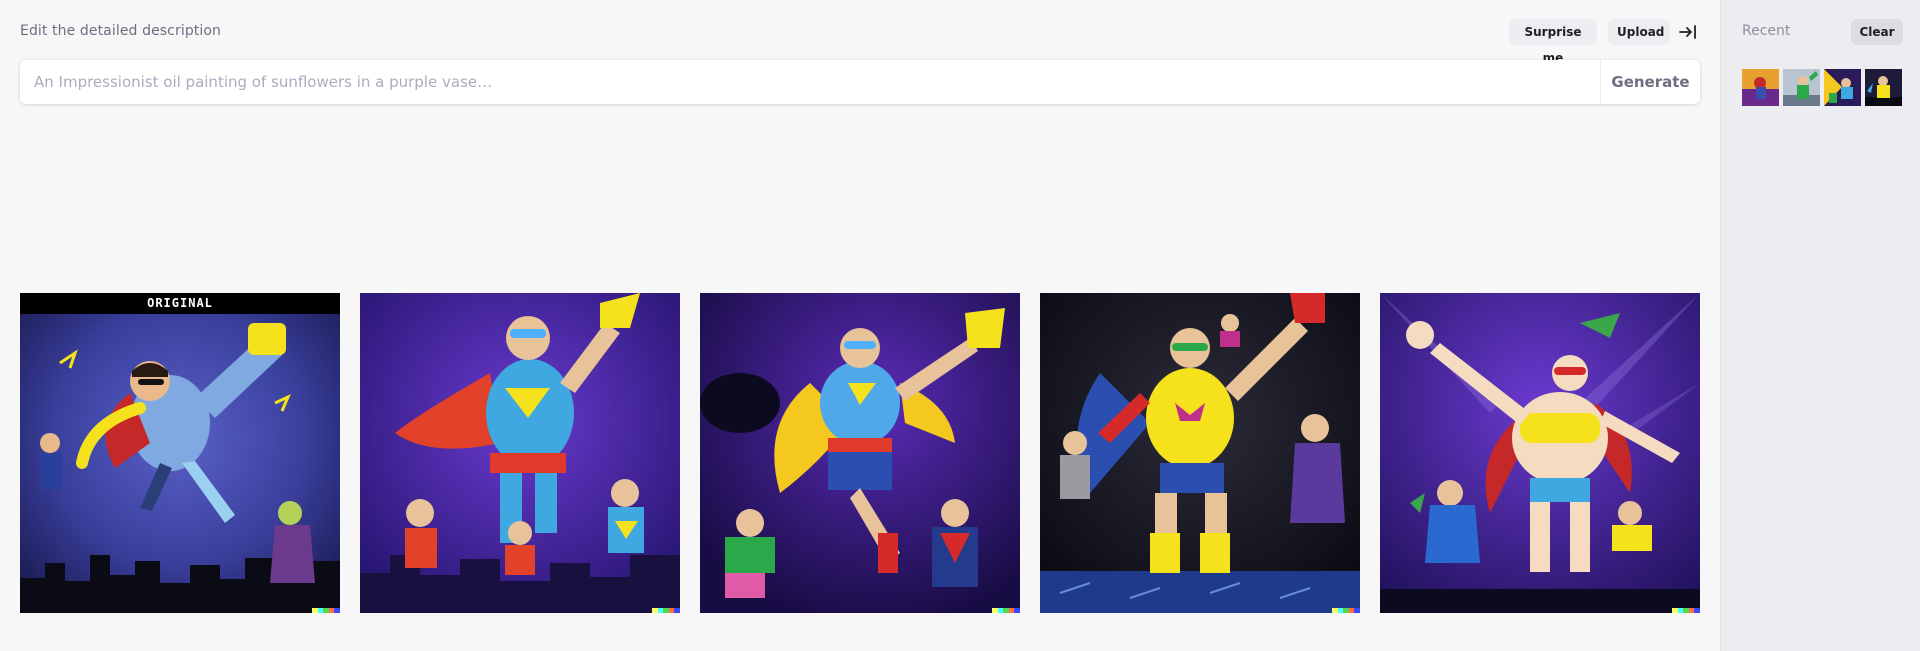  What do you see at coordinates (1553, 42) in the screenshot?
I see `surprise-me-button: Surprise me` at bounding box center [1553, 42].